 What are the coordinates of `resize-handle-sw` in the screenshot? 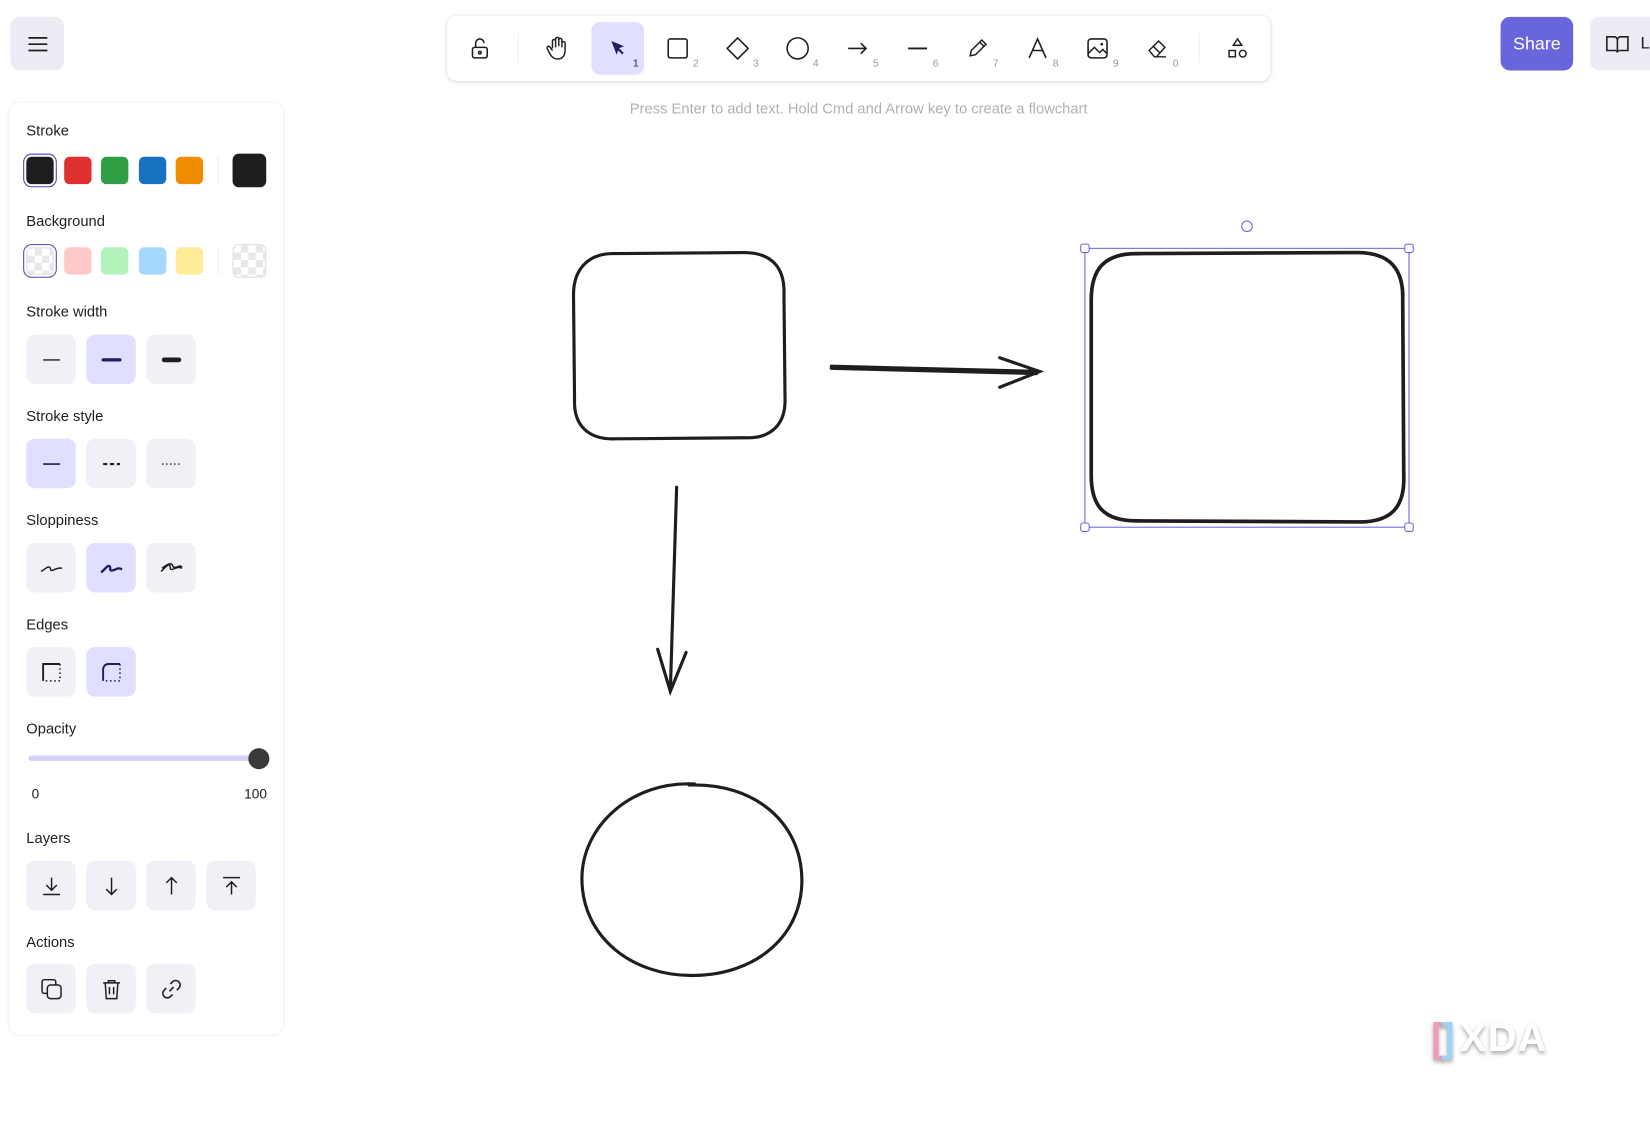 It's located at (1085, 527).